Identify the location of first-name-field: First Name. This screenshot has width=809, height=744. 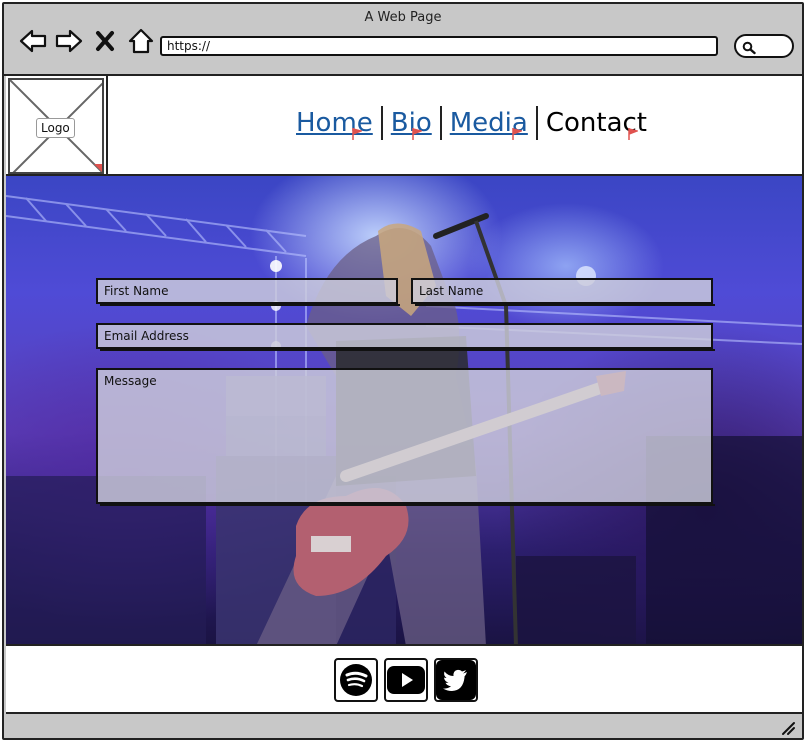
(248, 292).